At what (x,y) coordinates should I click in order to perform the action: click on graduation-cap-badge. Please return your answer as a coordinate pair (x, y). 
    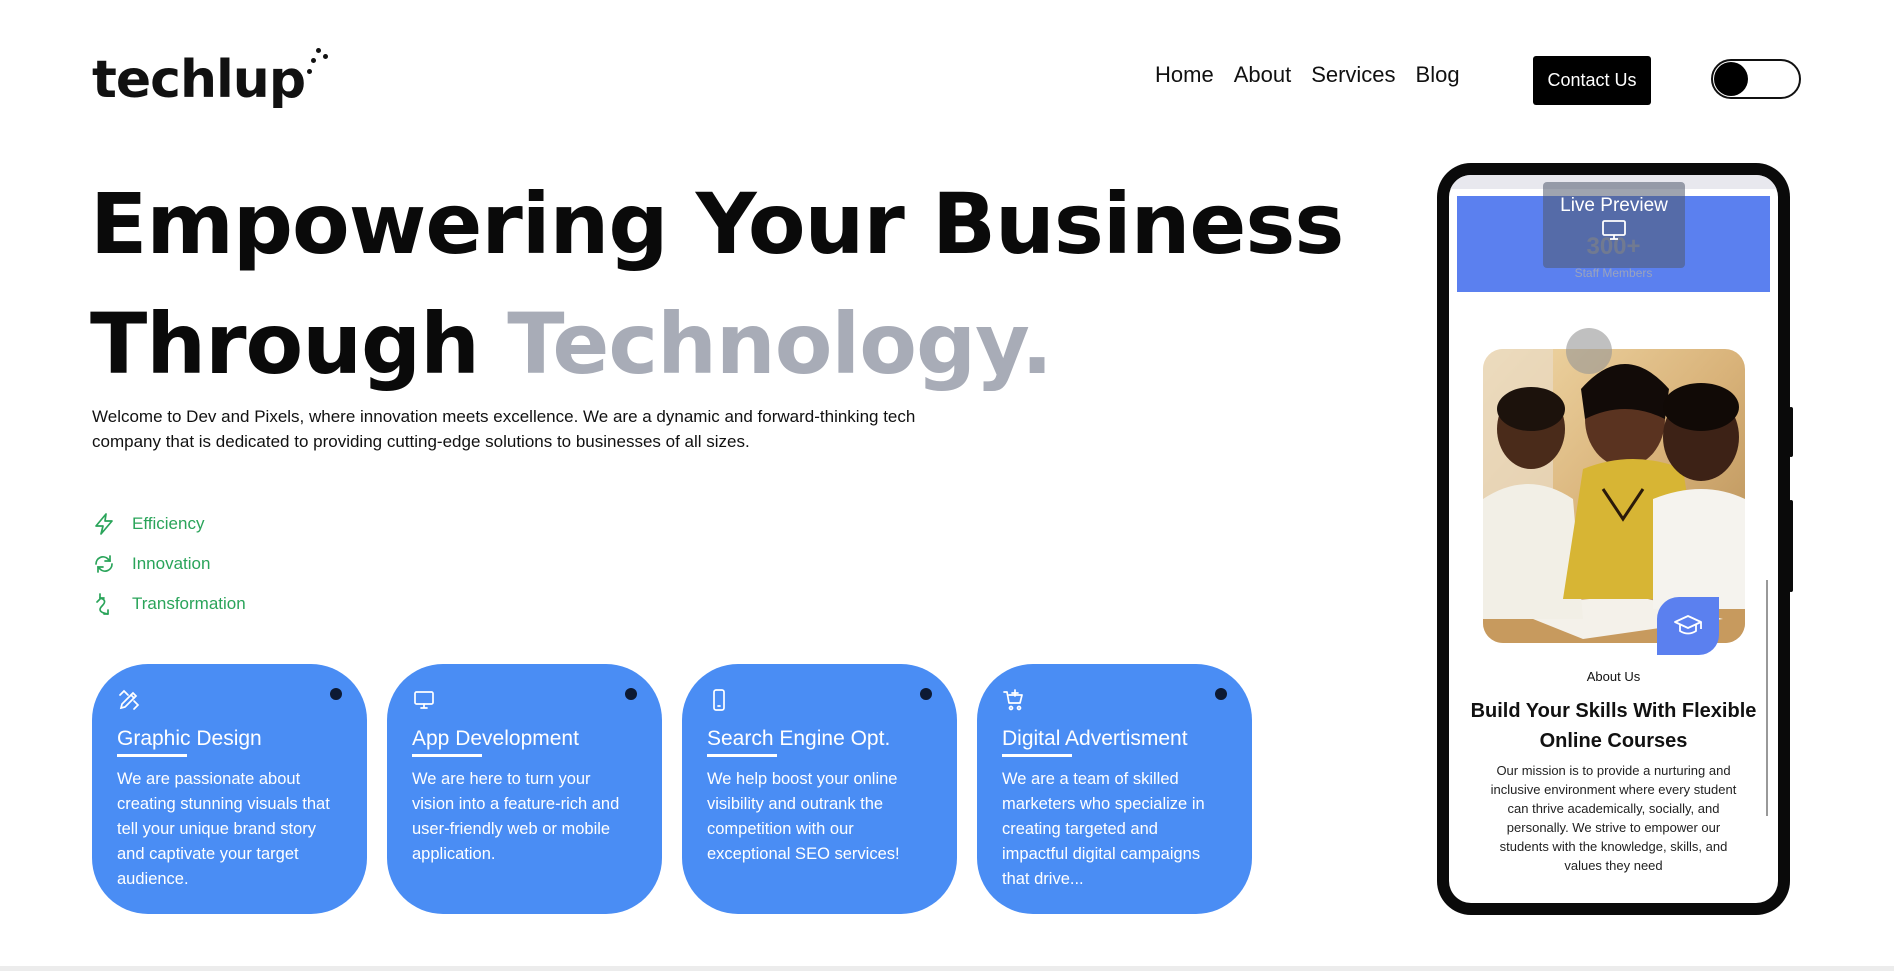
    Looking at the image, I should click on (1688, 626).